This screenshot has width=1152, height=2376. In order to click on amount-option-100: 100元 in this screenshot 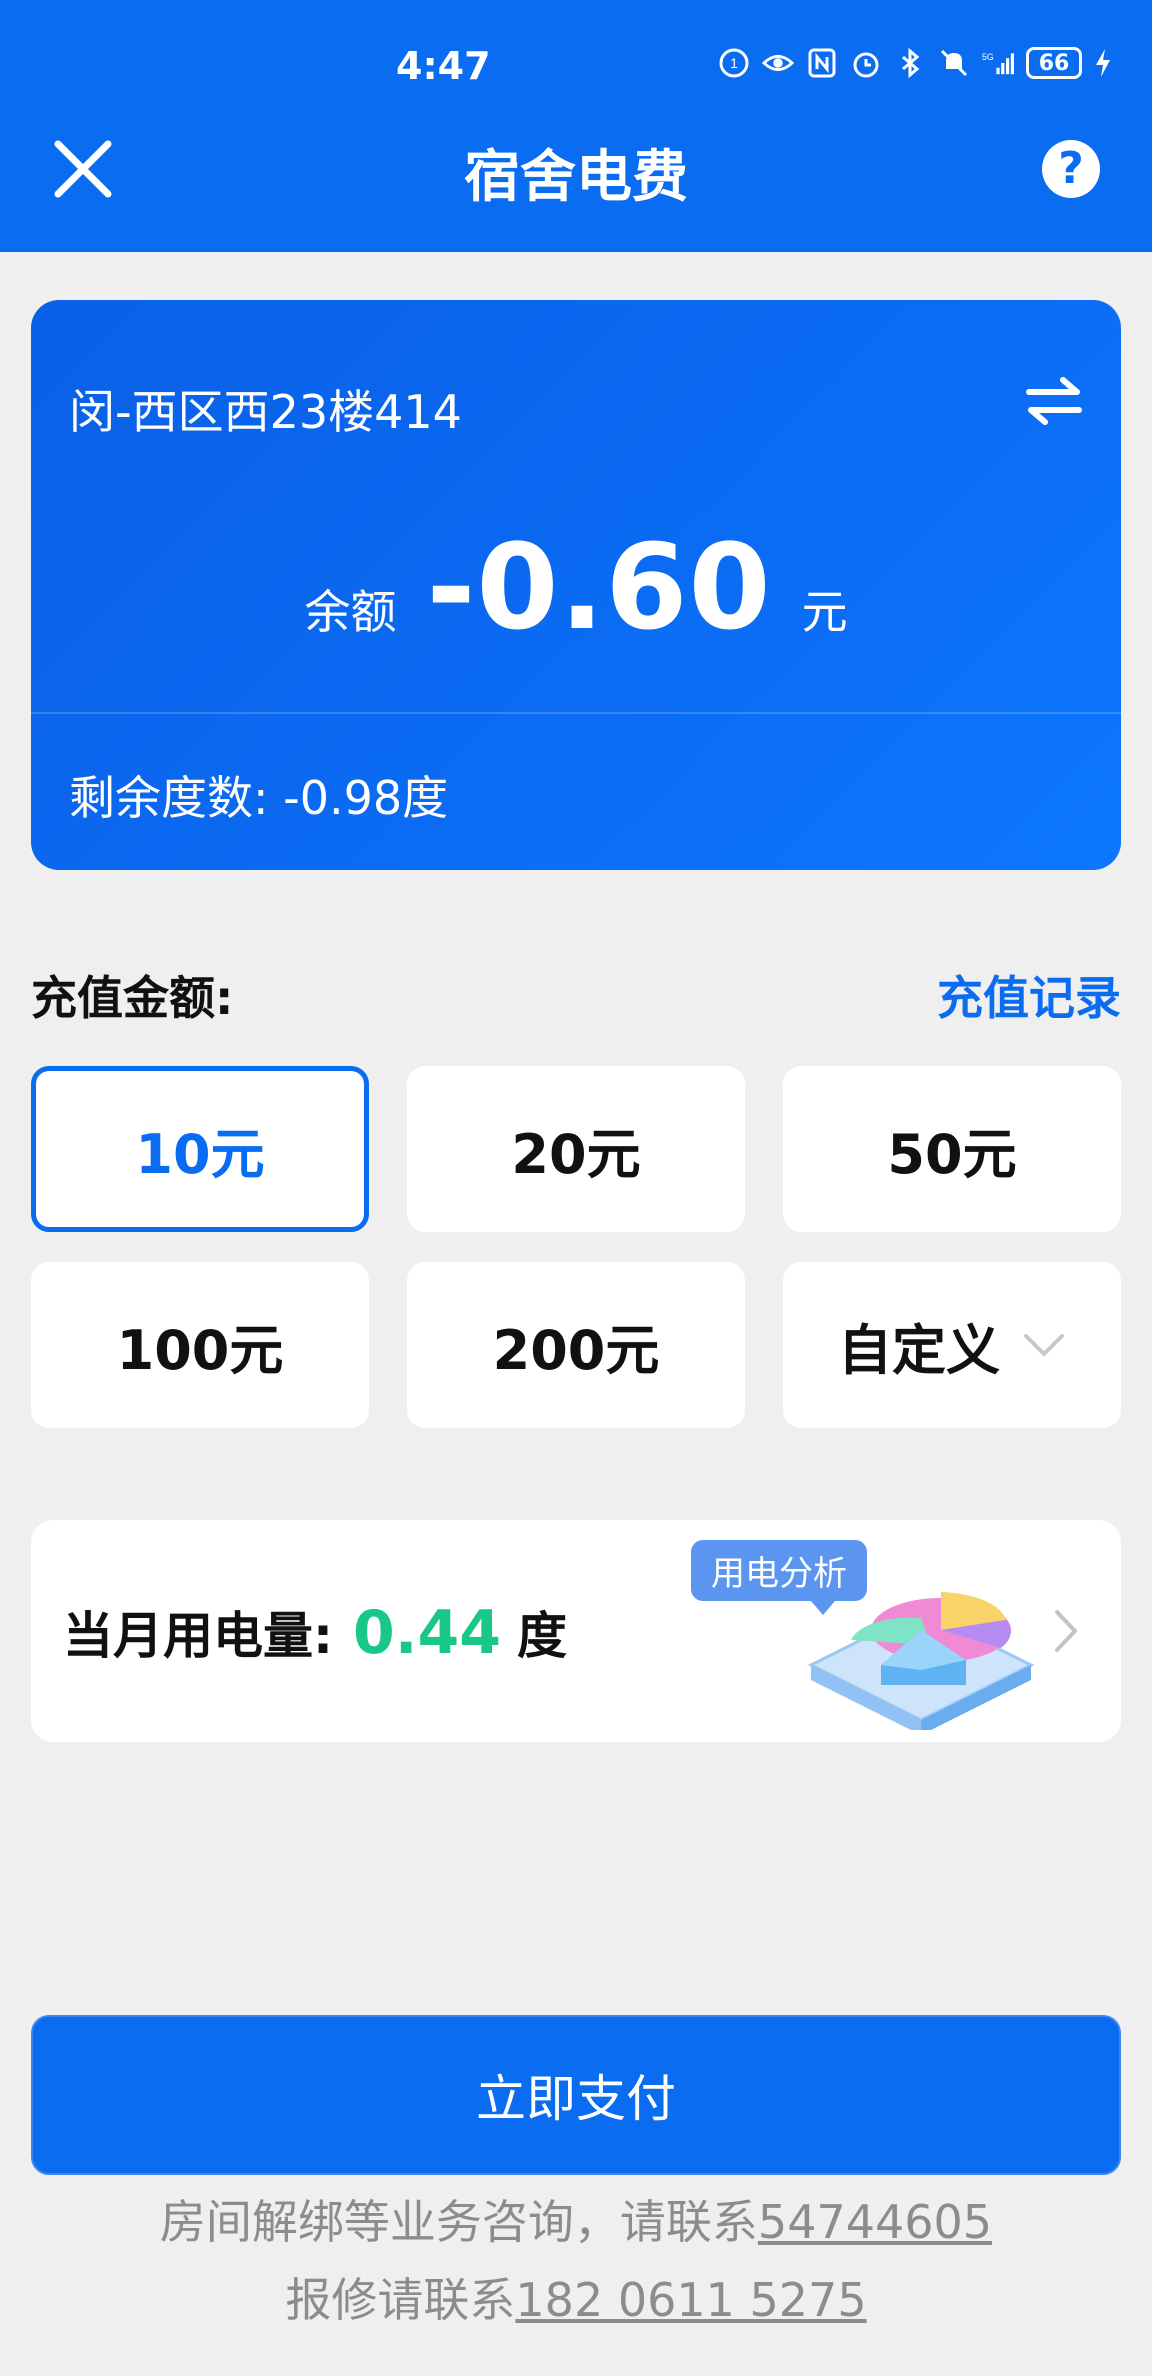, I will do `click(200, 1345)`.